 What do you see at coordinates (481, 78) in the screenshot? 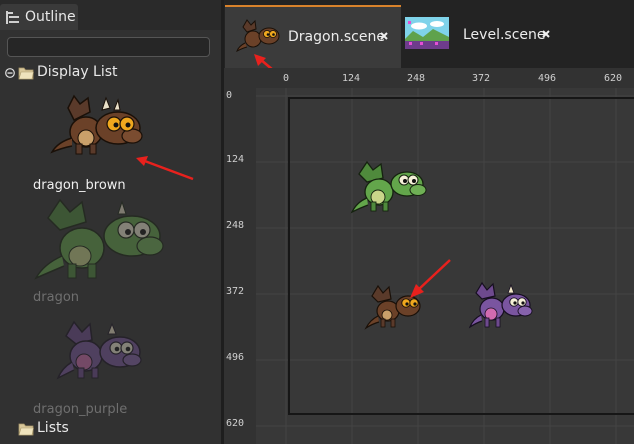
I see `ruler-top-tick: 372` at bounding box center [481, 78].